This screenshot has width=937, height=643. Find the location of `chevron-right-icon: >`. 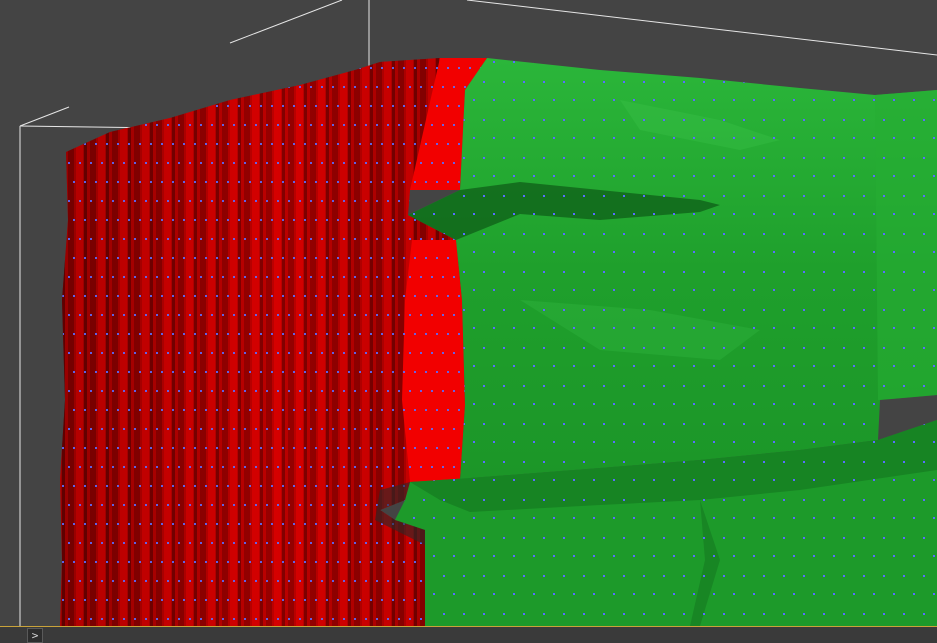

chevron-right-icon: > is located at coordinates (35, 635).